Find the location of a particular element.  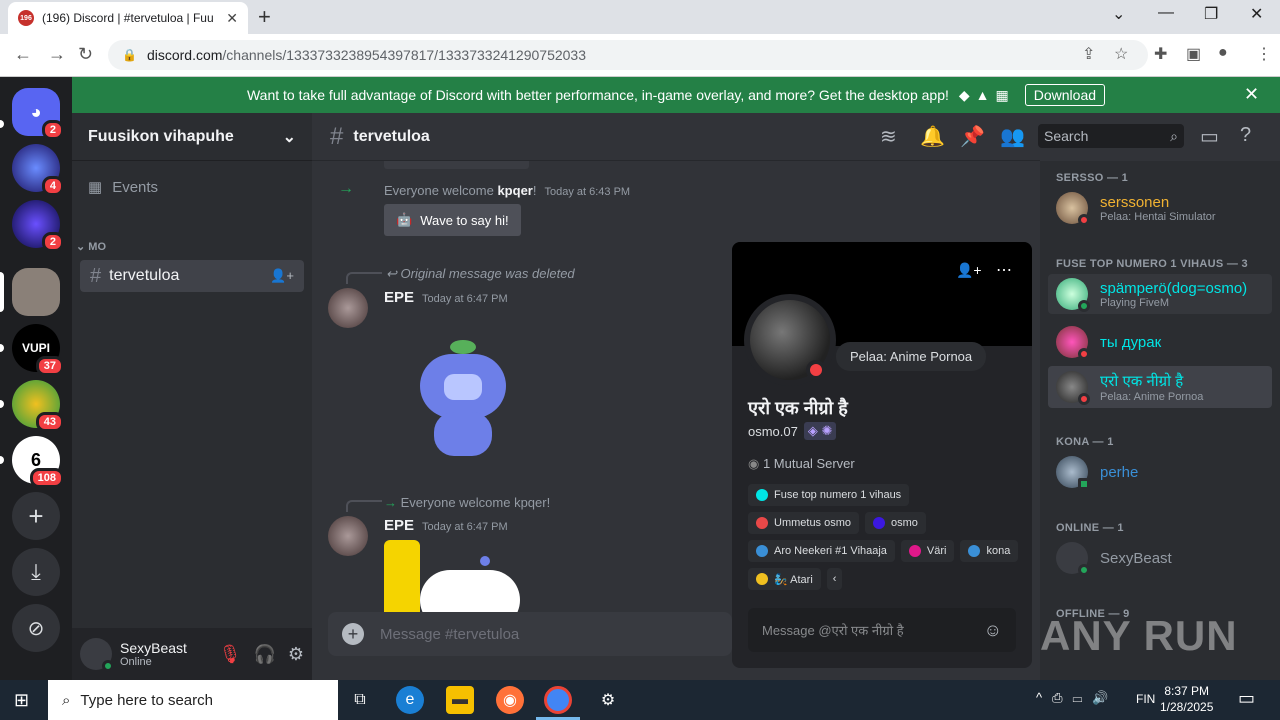

search-input: Search ⌕ is located at coordinates (1111, 136).